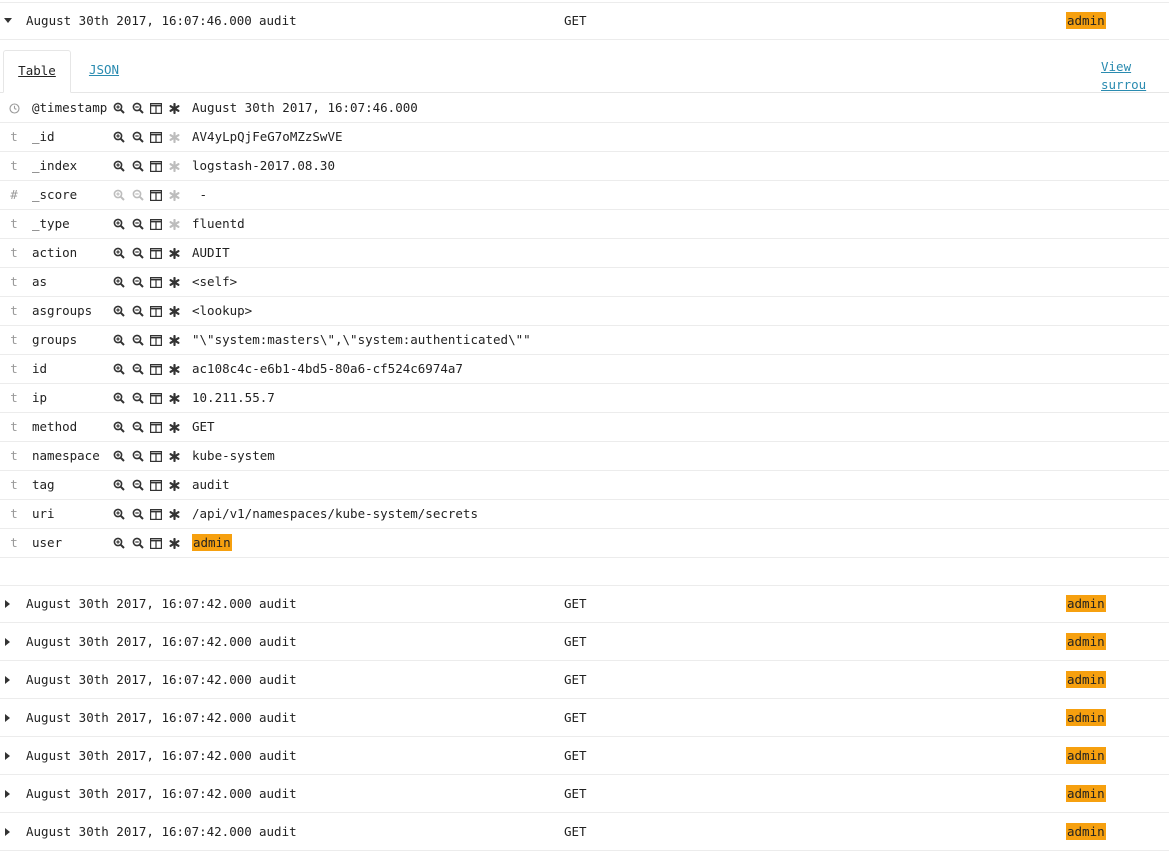 This screenshot has height=851, width=1169. I want to click on view-surrounding-link: View surrou, so click(1135, 76).